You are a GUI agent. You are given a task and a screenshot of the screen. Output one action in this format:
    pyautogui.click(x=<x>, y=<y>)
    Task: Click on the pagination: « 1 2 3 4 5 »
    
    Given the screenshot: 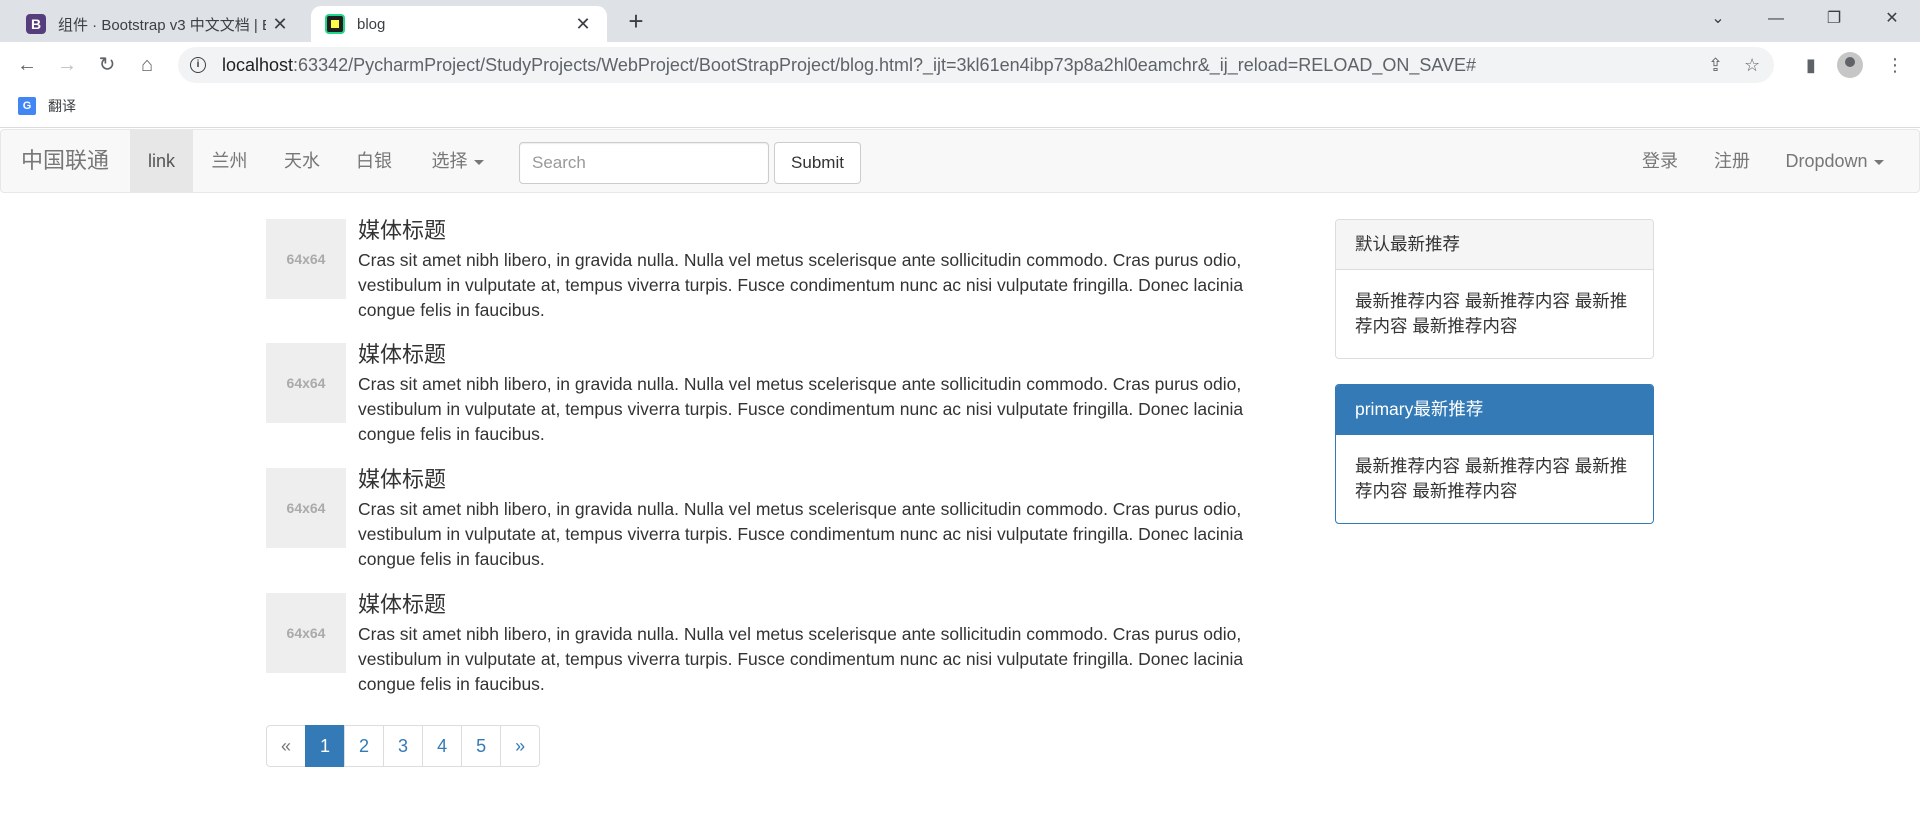 What is the action you would take?
    pyautogui.click(x=403, y=746)
    